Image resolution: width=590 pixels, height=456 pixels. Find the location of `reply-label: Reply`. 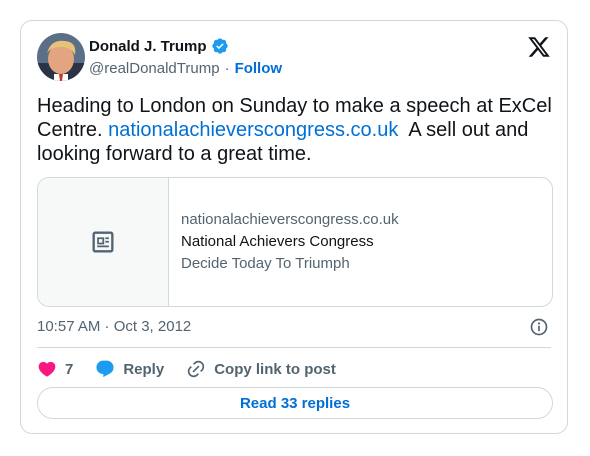

reply-label: Reply is located at coordinates (144, 369).